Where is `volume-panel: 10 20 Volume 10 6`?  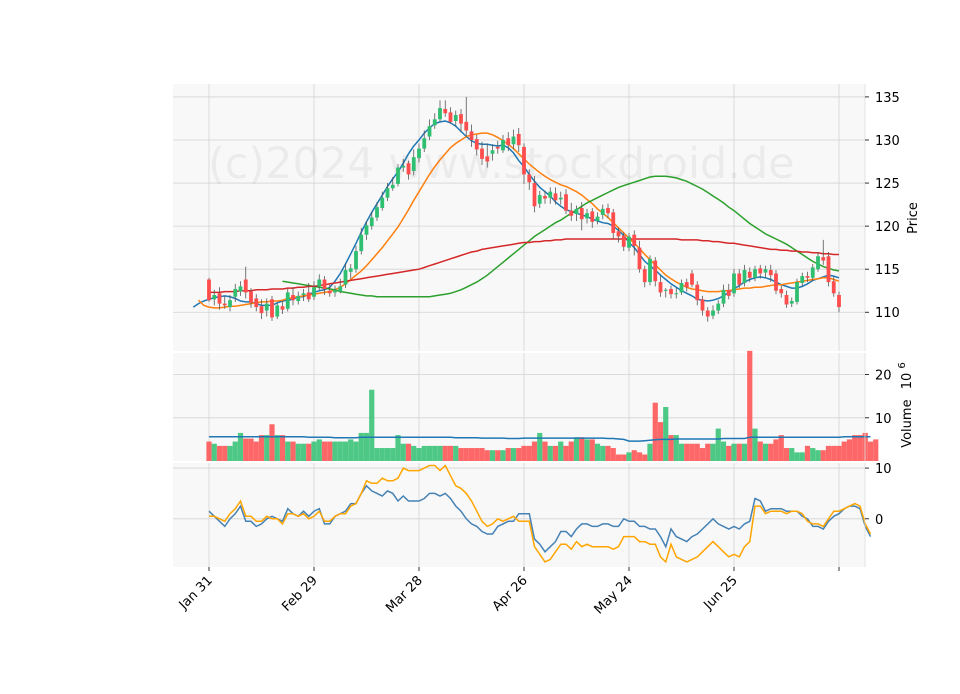 volume-panel: 10 20 Volume 10 6 is located at coordinates (544, 405).